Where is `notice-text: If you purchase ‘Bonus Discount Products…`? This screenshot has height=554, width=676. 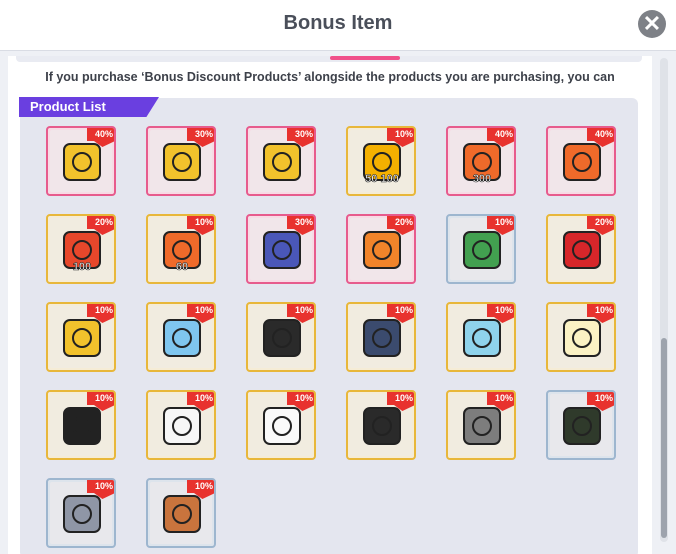
notice-text: If you purchase ‘Bonus Discount Products… is located at coordinates (330, 77).